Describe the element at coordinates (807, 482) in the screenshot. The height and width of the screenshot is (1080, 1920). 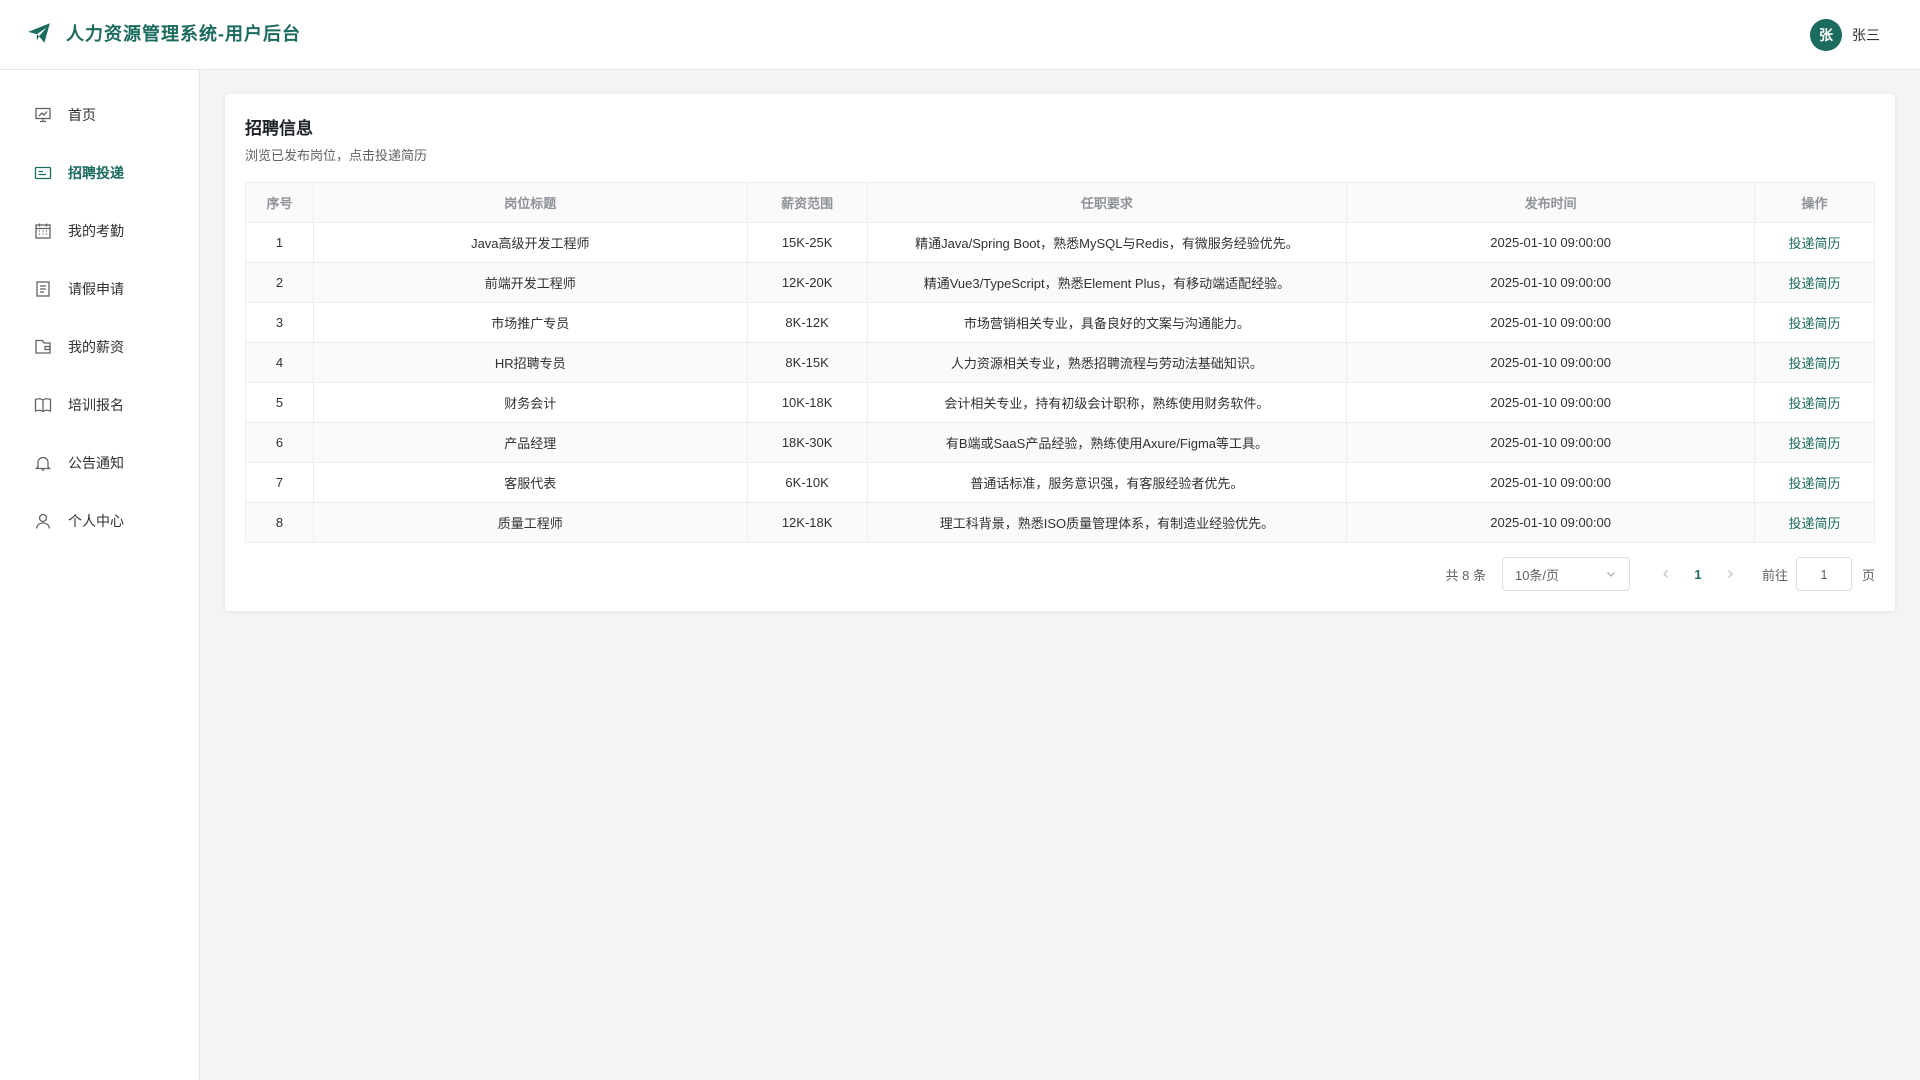
I see `cell-salary: 6K-10K` at that location.